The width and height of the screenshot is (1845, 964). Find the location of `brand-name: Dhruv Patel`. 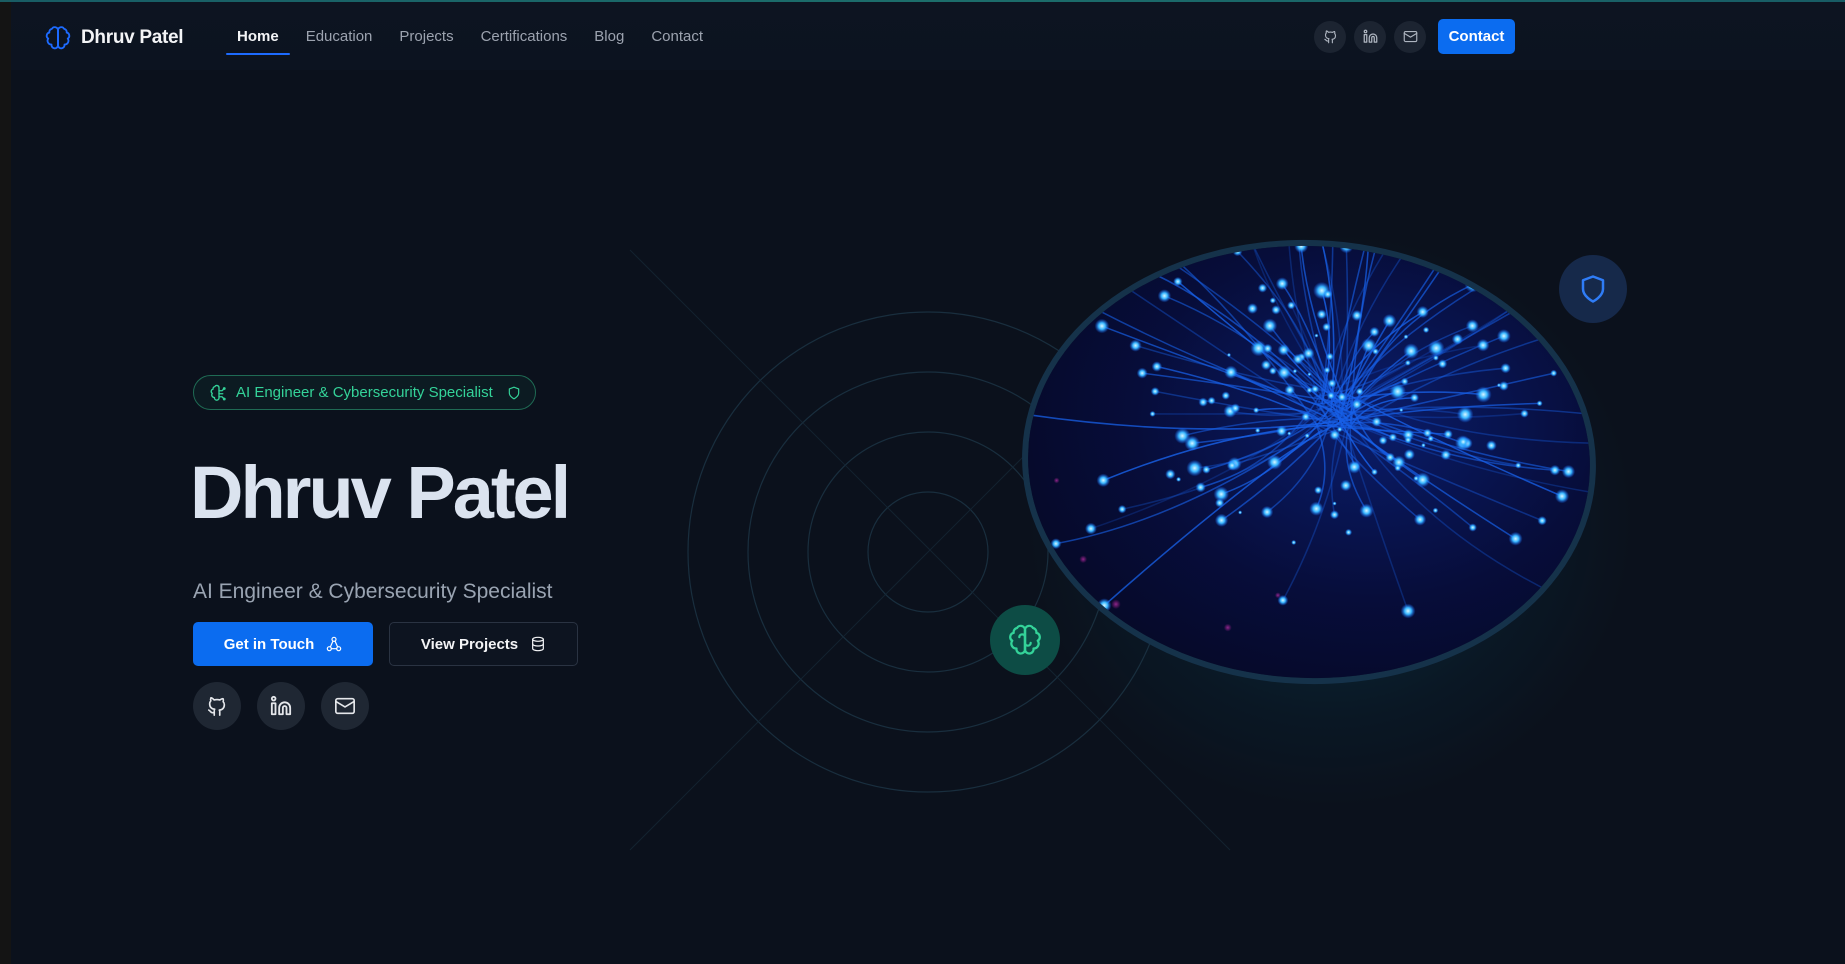

brand-name: Dhruv Patel is located at coordinates (132, 37).